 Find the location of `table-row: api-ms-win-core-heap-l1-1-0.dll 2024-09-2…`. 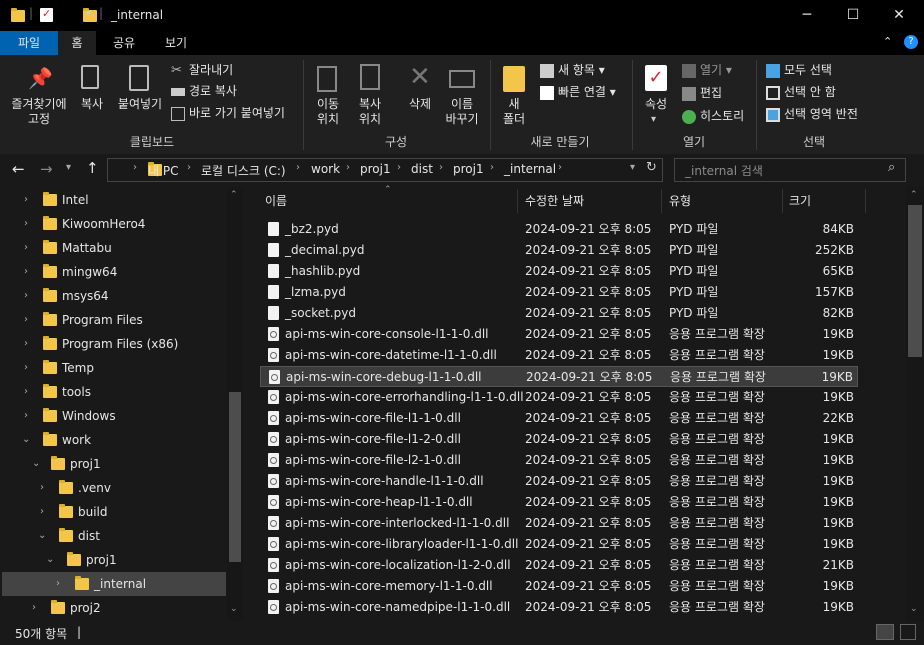

table-row: api-ms-win-core-heap-l1-1-0.dll 2024-09-2… is located at coordinates (559, 502).